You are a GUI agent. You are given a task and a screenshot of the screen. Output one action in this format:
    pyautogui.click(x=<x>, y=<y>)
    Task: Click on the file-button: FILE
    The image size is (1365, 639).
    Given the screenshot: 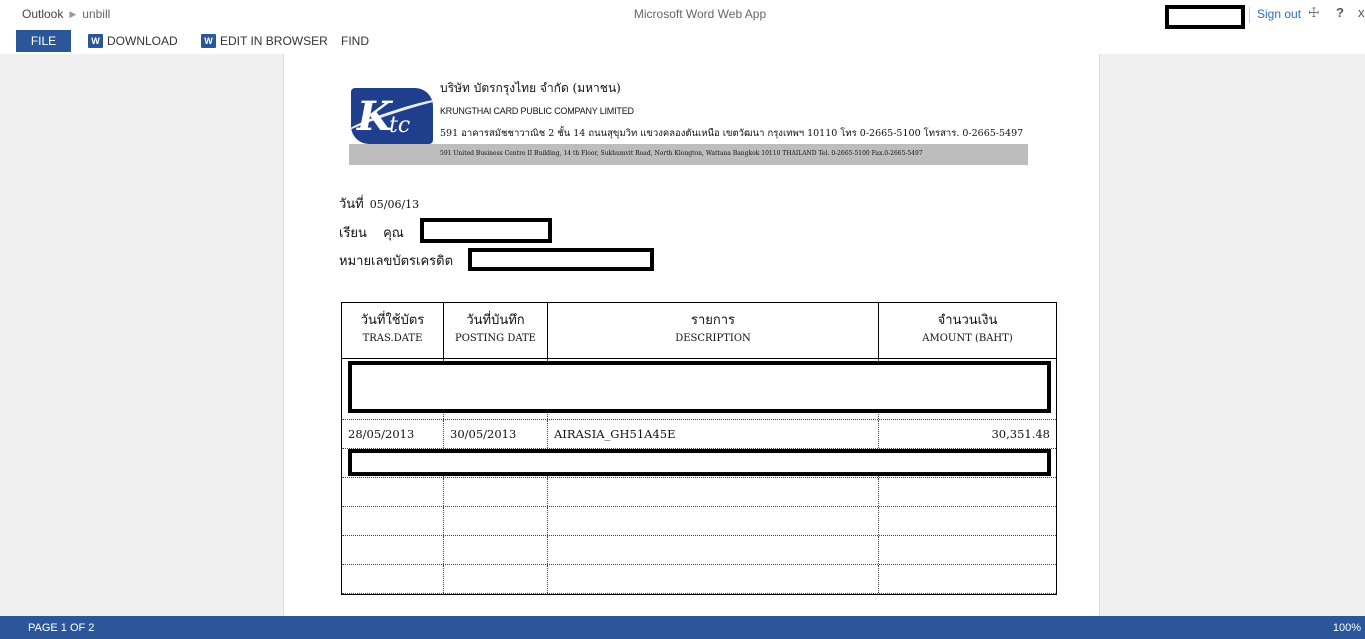 What is the action you would take?
    pyautogui.click(x=43, y=41)
    